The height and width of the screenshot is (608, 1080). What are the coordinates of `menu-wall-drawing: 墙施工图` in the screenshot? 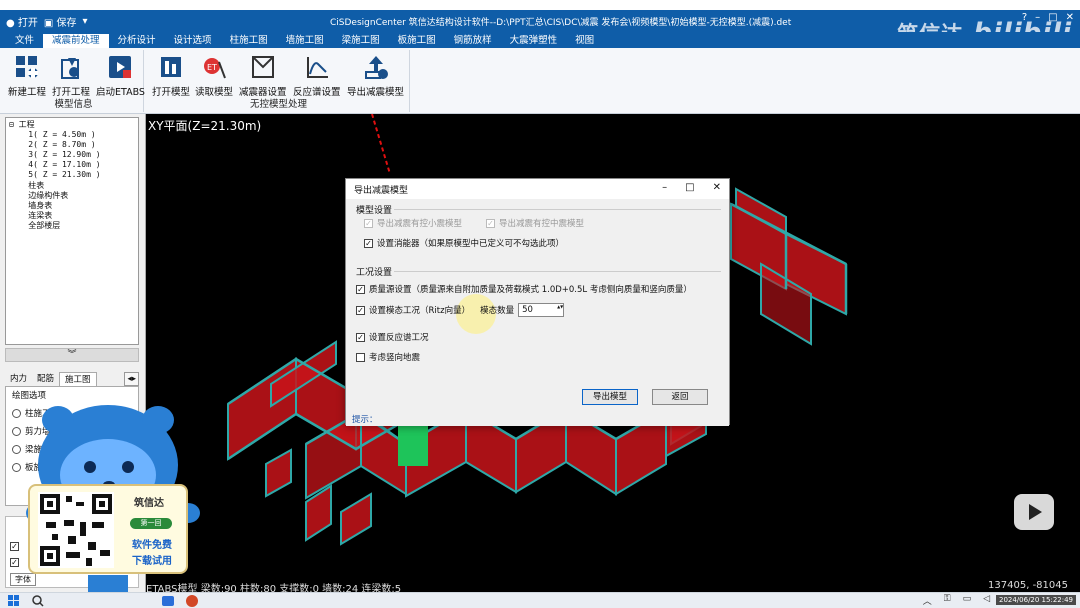 It's located at (305, 41).